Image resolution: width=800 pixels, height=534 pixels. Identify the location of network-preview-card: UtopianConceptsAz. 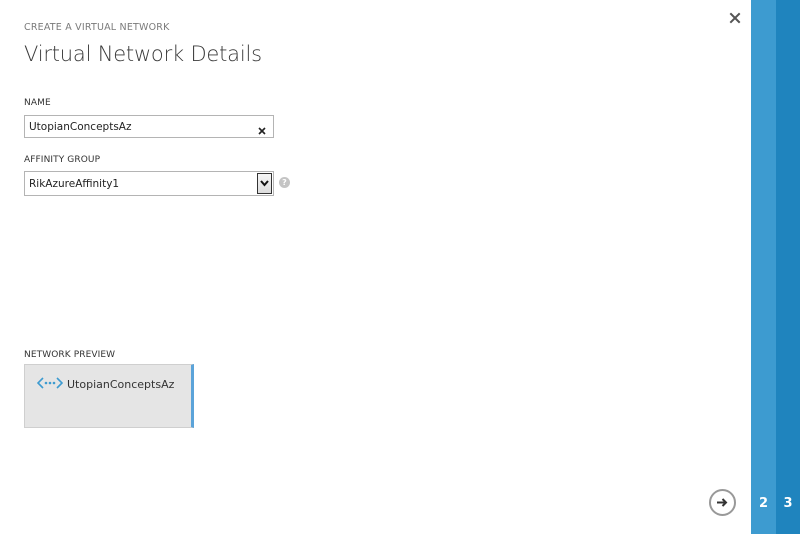
(109, 396).